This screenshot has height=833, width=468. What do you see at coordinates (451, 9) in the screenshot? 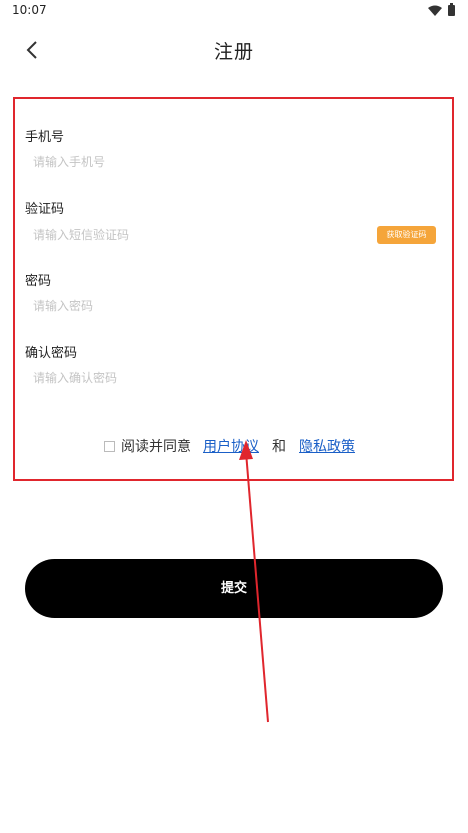
I see `battery-icon` at bounding box center [451, 9].